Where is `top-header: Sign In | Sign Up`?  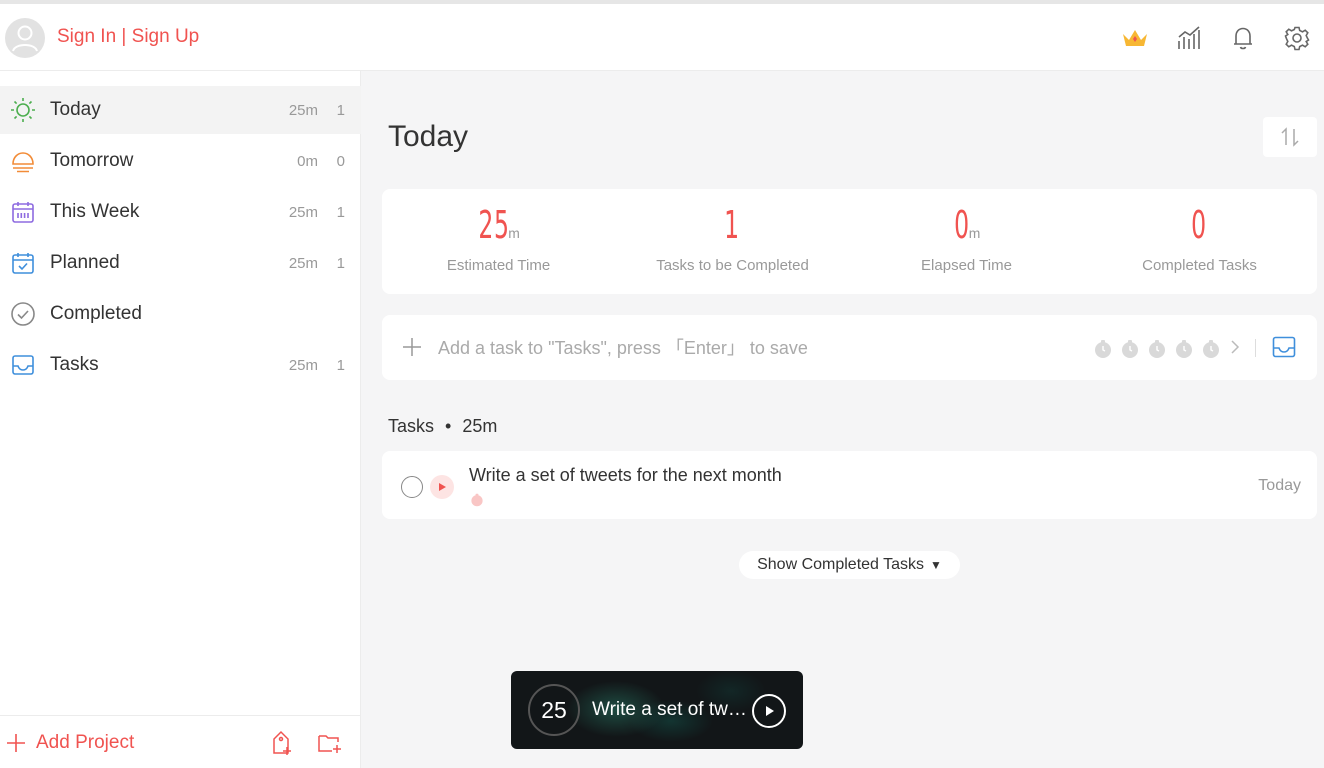 top-header: Sign In | Sign Up is located at coordinates (662, 37).